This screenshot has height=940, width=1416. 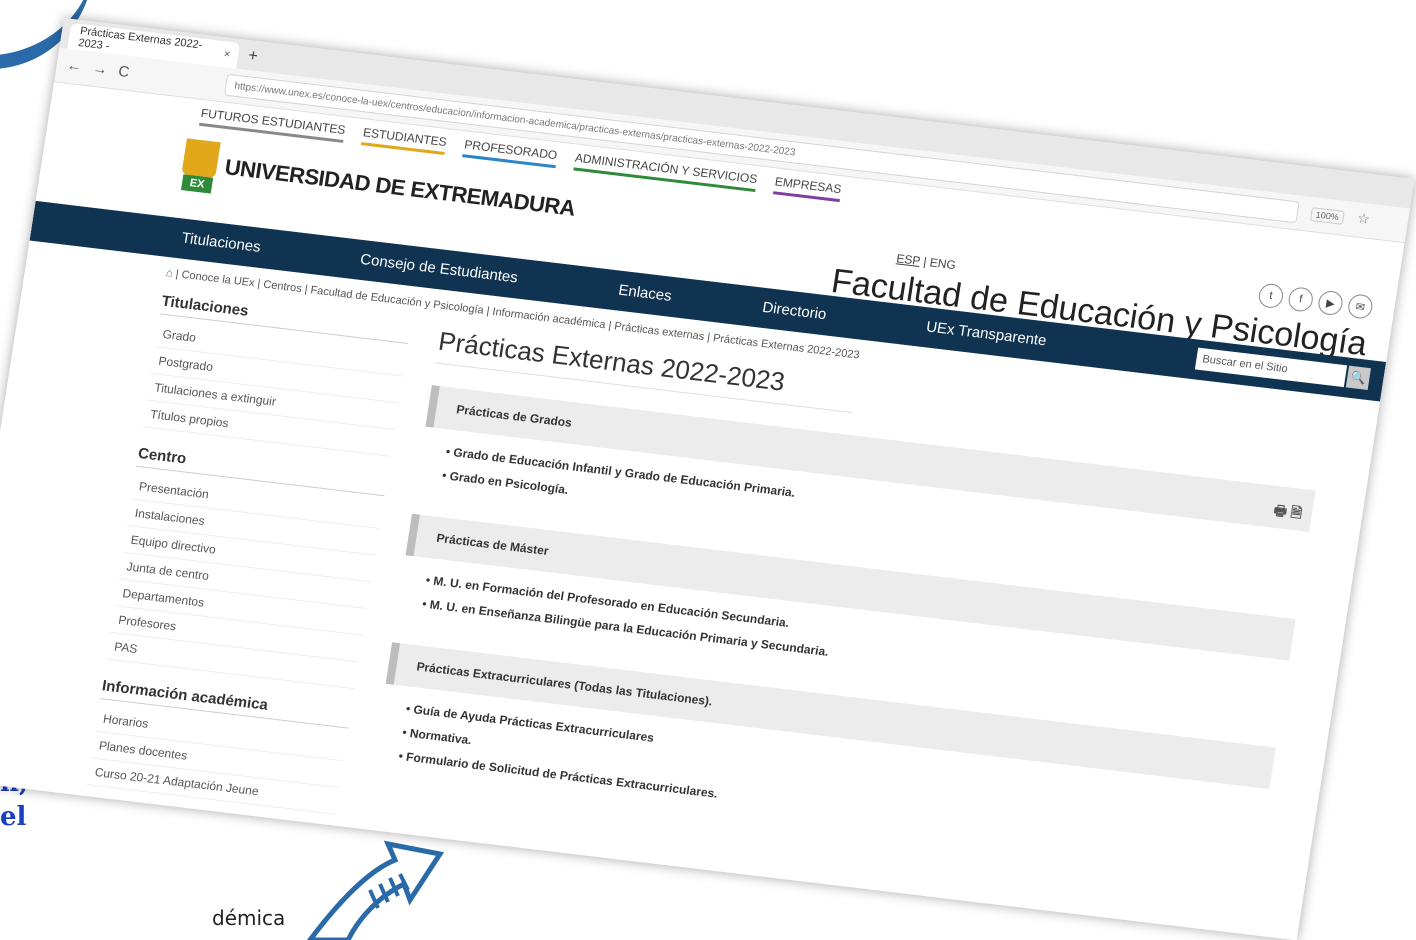 I want to click on nav-enlaces: Enlaces, so click(x=645, y=293).